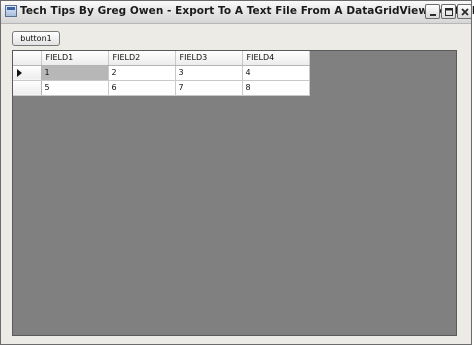 This screenshot has width=474, height=347. Describe the element at coordinates (276, 58) in the screenshot. I see `column-header-field4: FIELD4` at that location.